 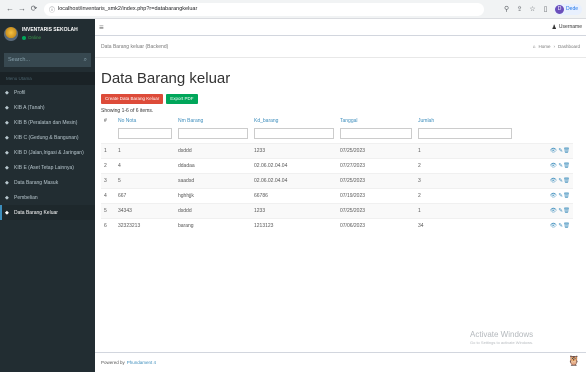 I want to click on cell-jumlah: 34, so click(x=465, y=225).